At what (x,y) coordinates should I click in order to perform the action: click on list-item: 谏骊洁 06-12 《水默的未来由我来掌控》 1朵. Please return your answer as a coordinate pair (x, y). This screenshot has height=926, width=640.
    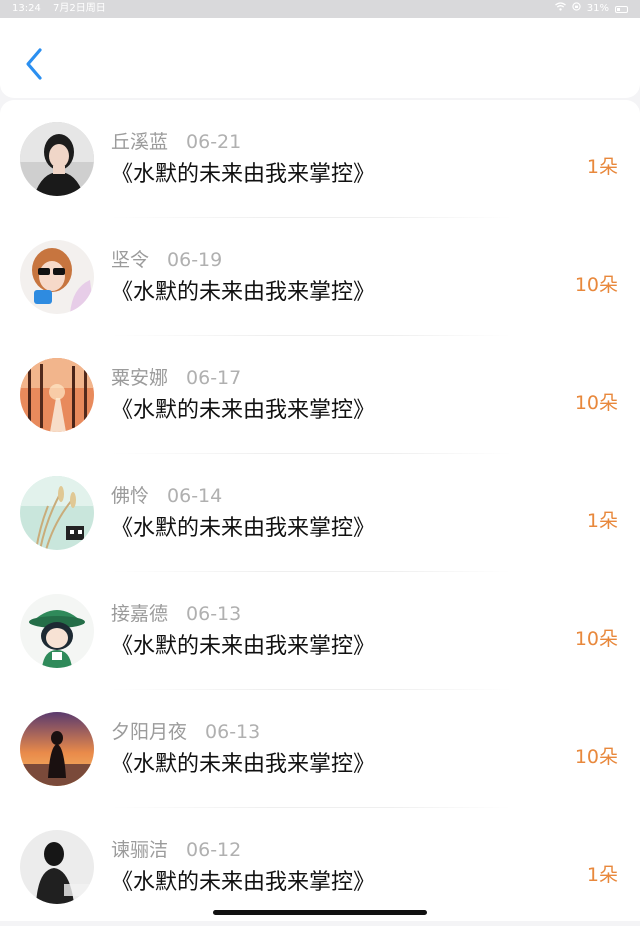
    Looking at the image, I should click on (320, 867).